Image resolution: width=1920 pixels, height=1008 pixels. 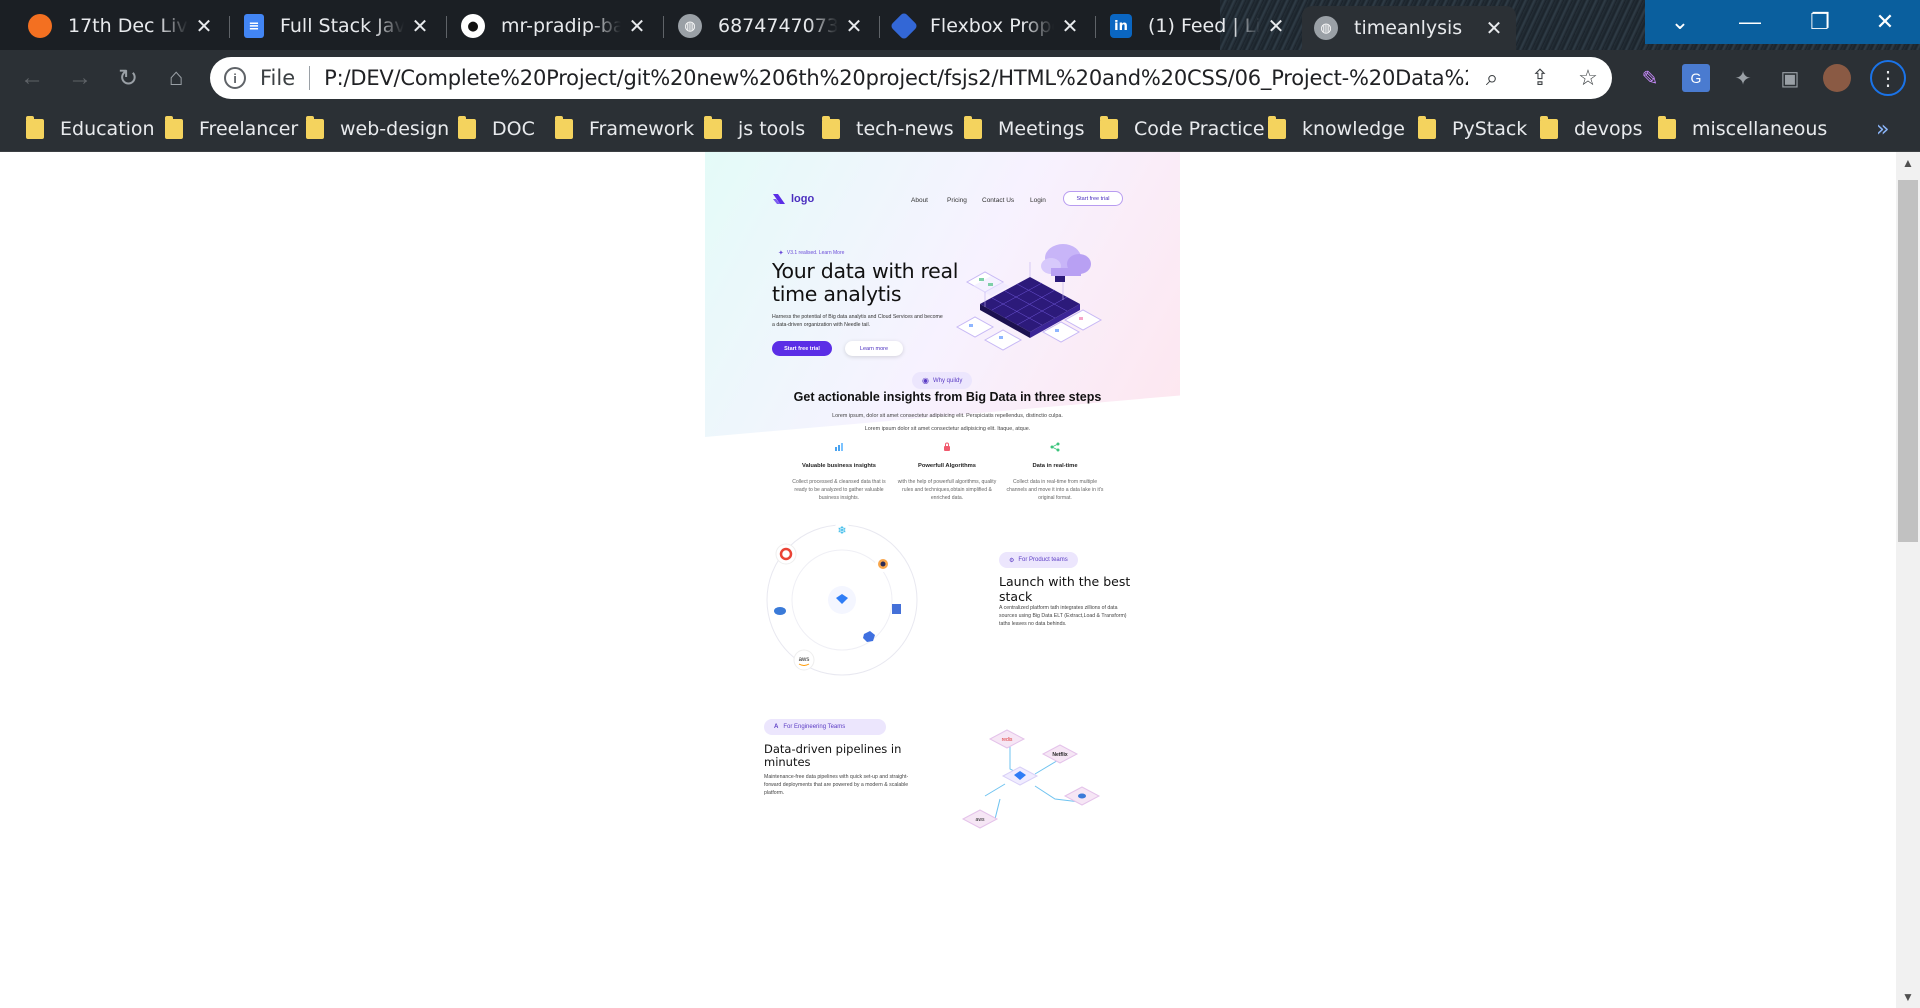 I want to click on minimize-button: —, so click(x=1750, y=22).